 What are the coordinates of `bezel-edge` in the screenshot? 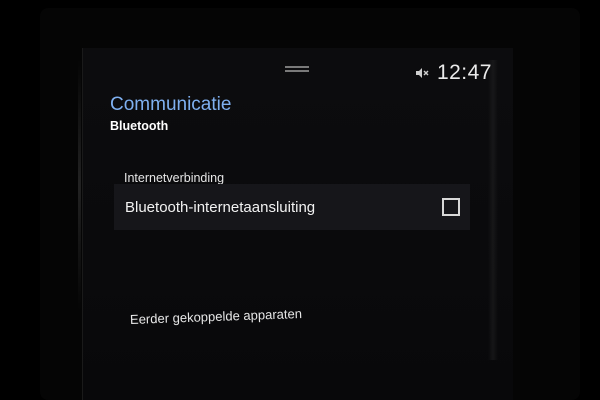 It's located at (493, 210).